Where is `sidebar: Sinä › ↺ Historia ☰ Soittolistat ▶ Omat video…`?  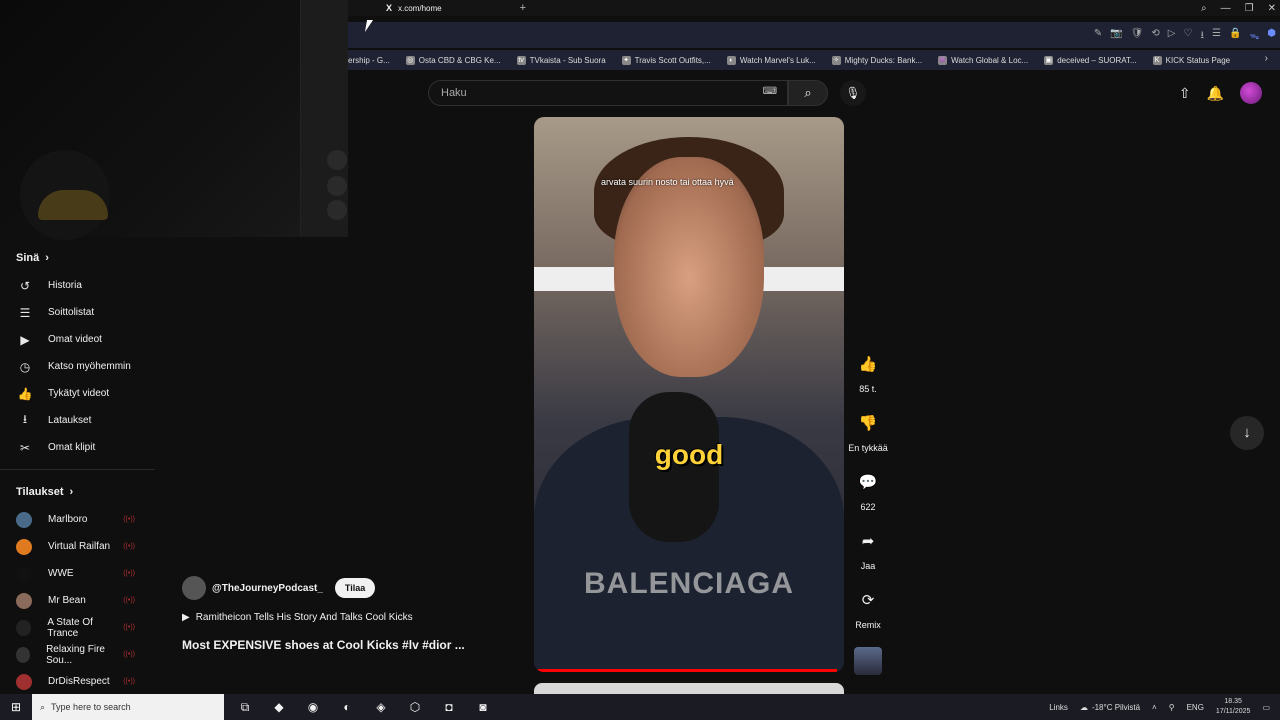
sidebar: Sinä › ↺ Historia ☰ Soittolistat ▶ Omat video… is located at coordinates (77, 469).